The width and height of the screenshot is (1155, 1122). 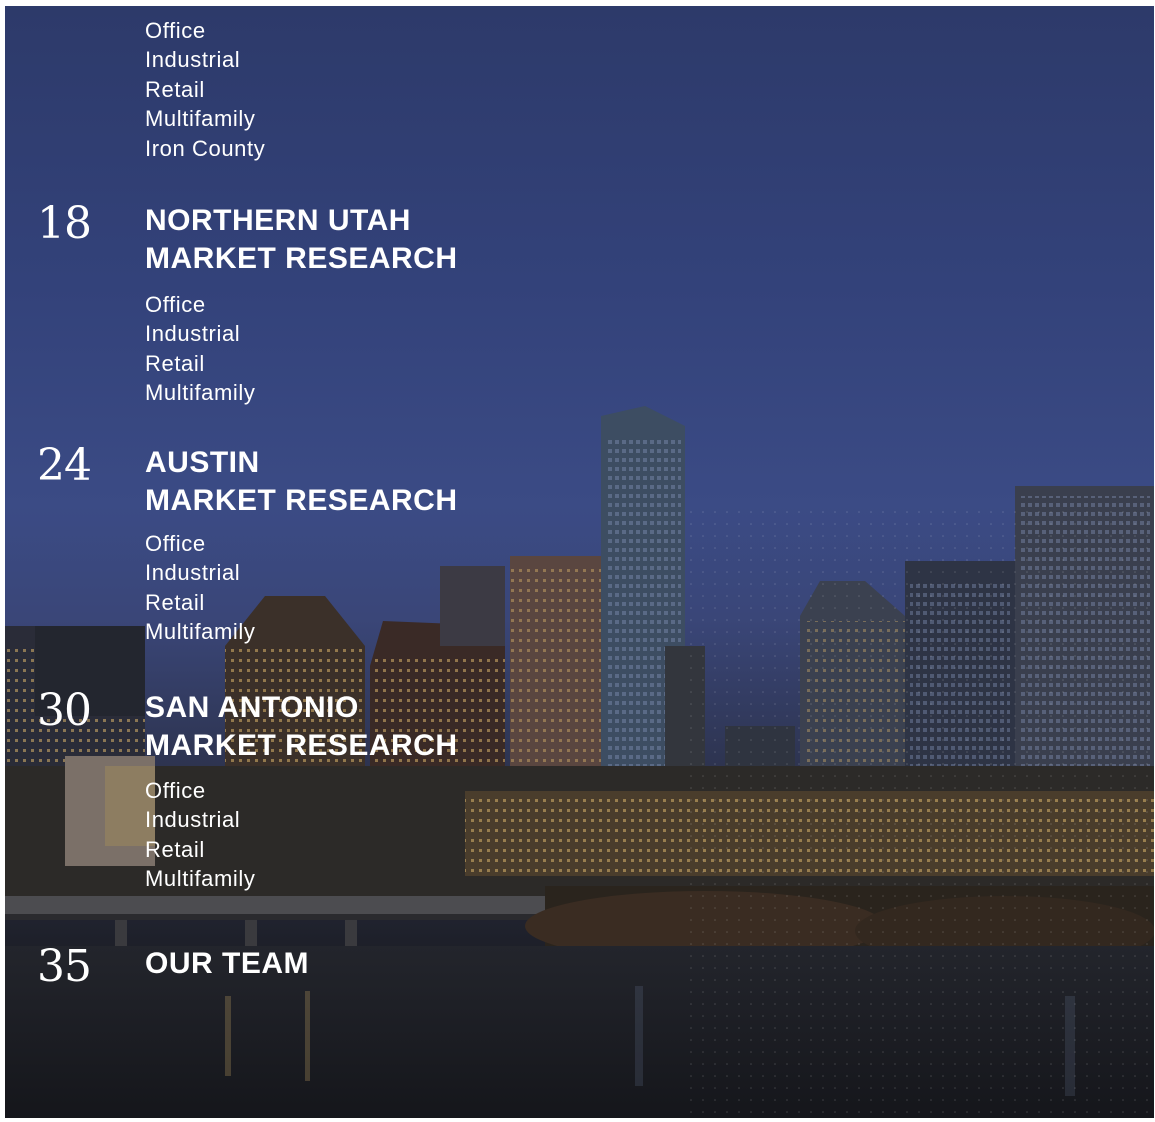 I want to click on section-title-line: OUR TEAM, so click(x=227, y=963).